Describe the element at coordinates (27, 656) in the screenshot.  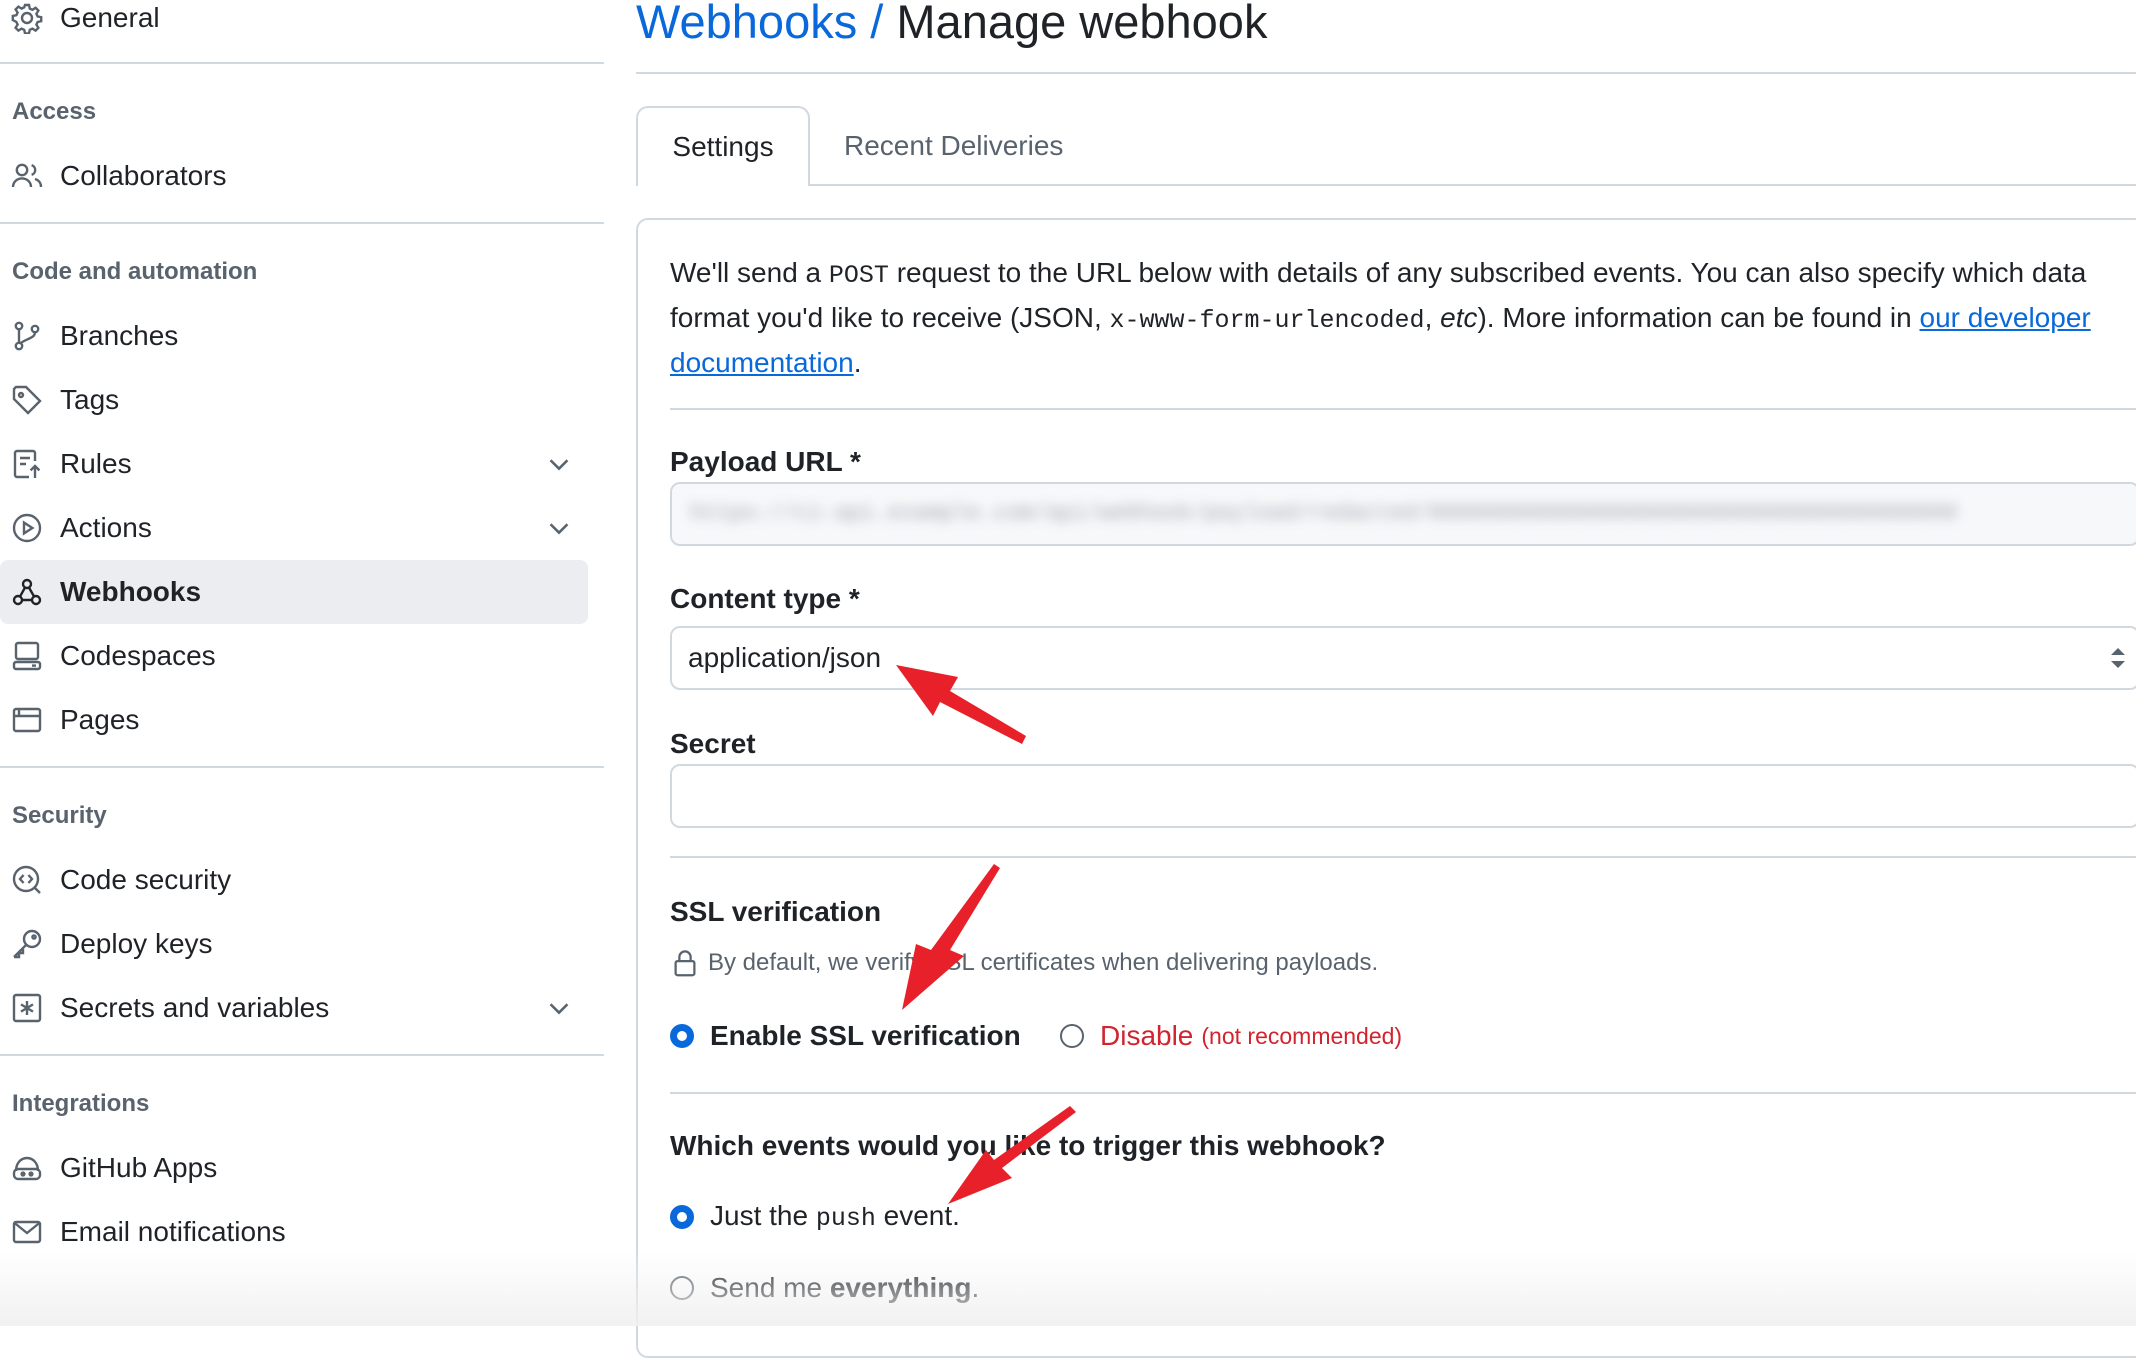
I see `codespaces-icon` at that location.